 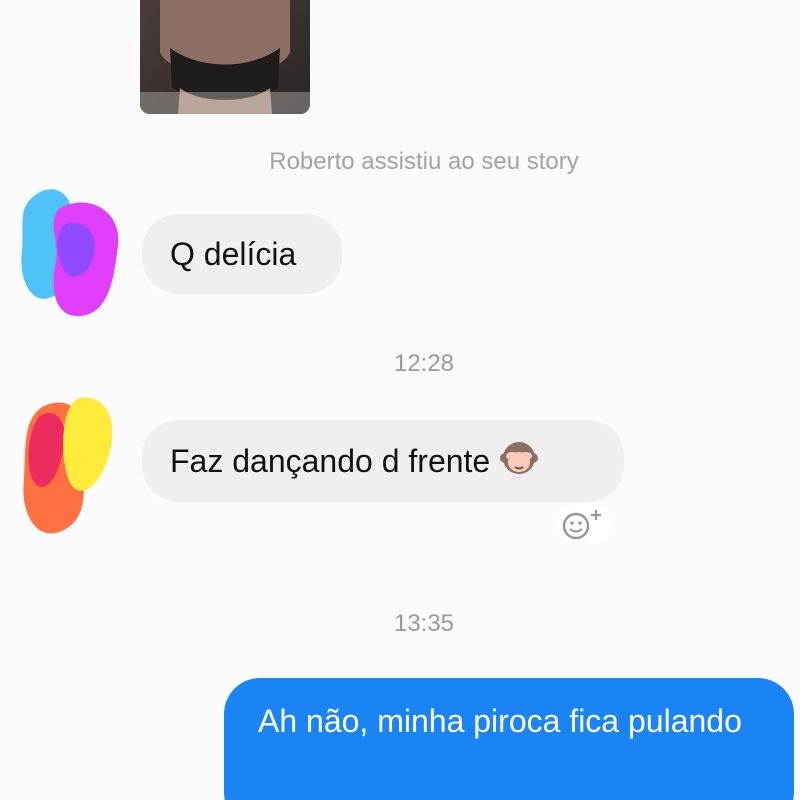 I want to click on incoming-message-bubble: Faz dançando d frente, so click(x=383, y=461).